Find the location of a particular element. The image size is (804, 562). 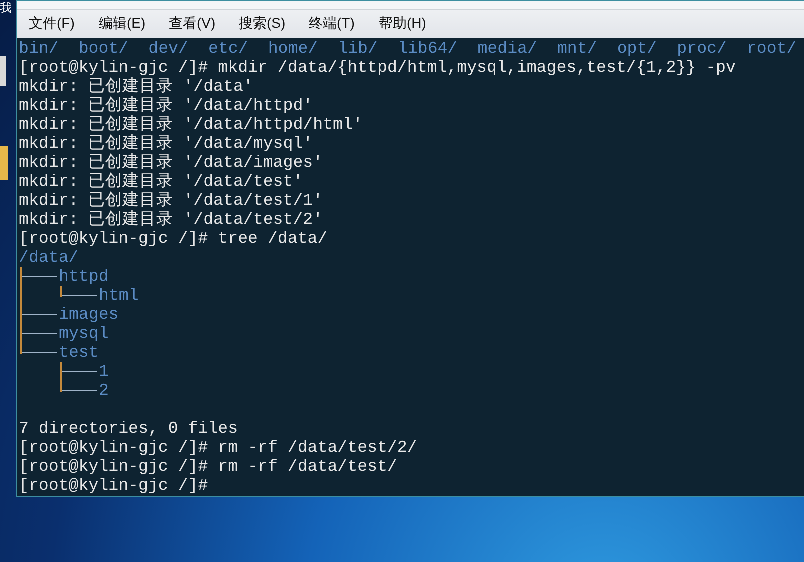

directory-name: root/ is located at coordinates (771, 48).